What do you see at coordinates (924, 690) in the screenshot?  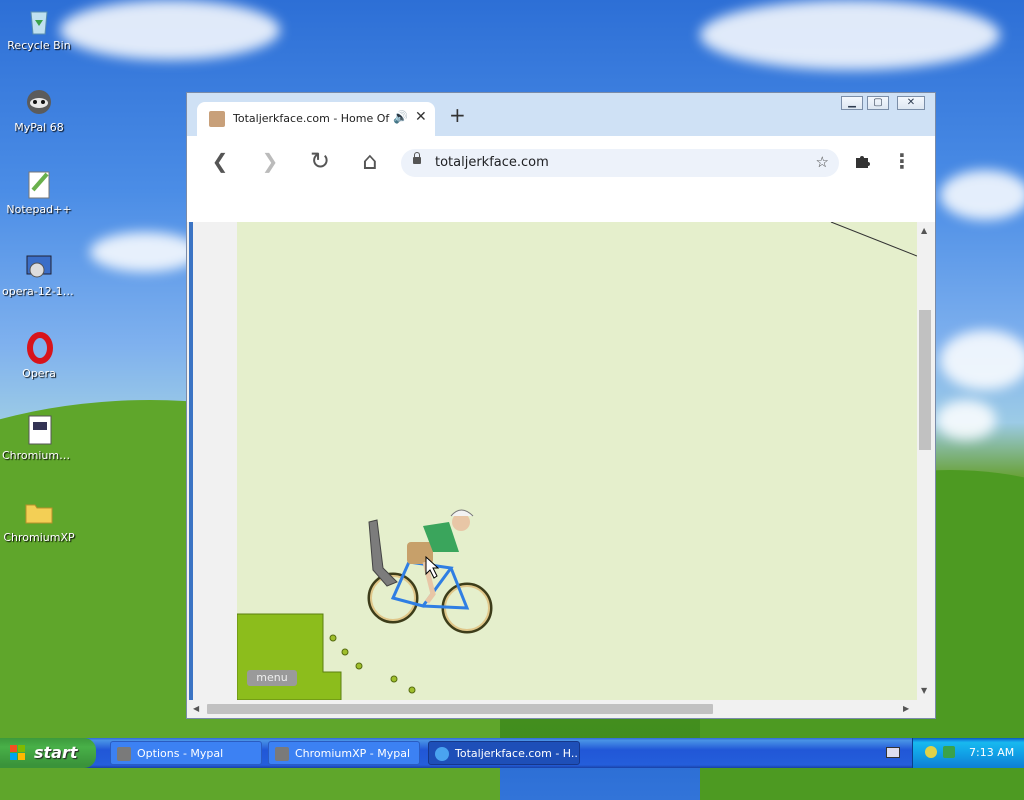 I see `scroll-down-icon: ▼` at bounding box center [924, 690].